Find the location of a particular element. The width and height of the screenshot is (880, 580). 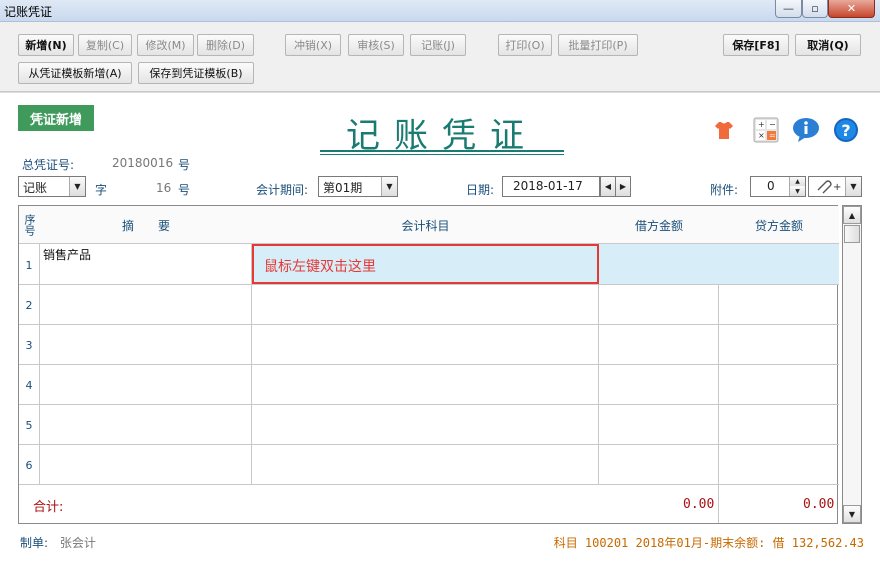

account-balance-status: 科目 100201 2018年01月-期末余额: 借 132,562.43 is located at coordinates (708, 543).